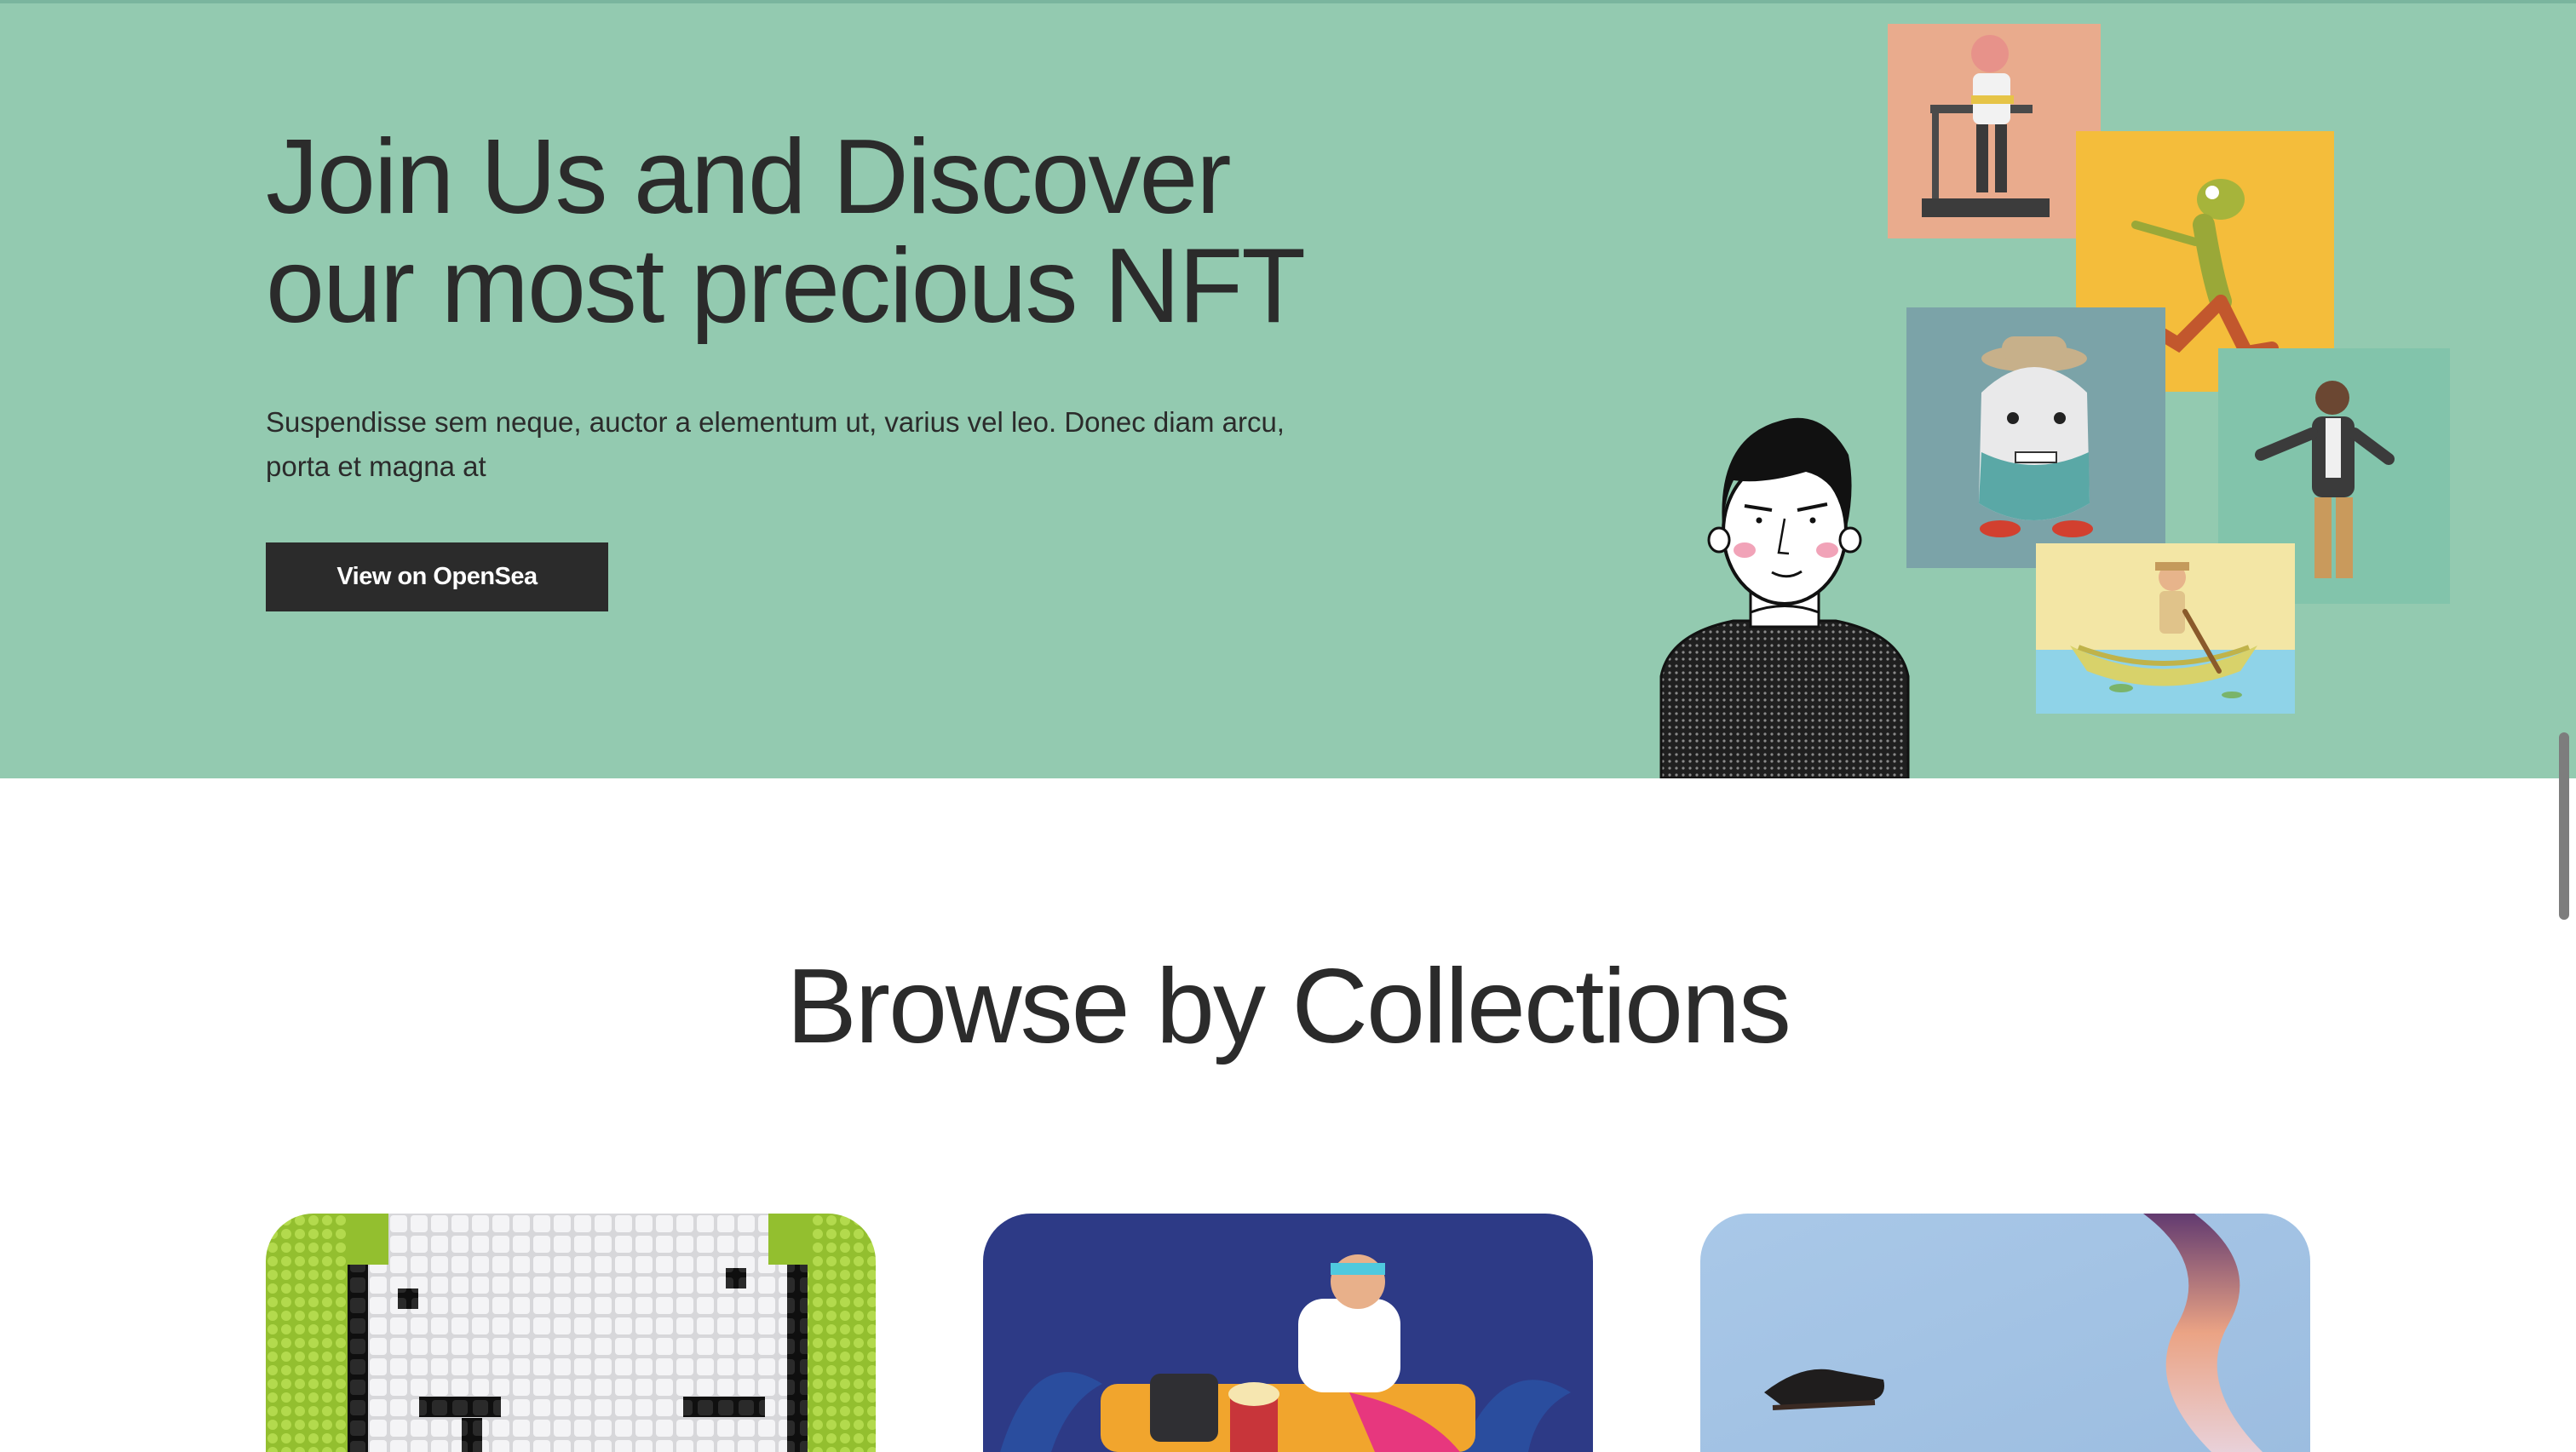  What do you see at coordinates (1785, 591) in the screenshot?
I see `character-illustration` at bounding box center [1785, 591].